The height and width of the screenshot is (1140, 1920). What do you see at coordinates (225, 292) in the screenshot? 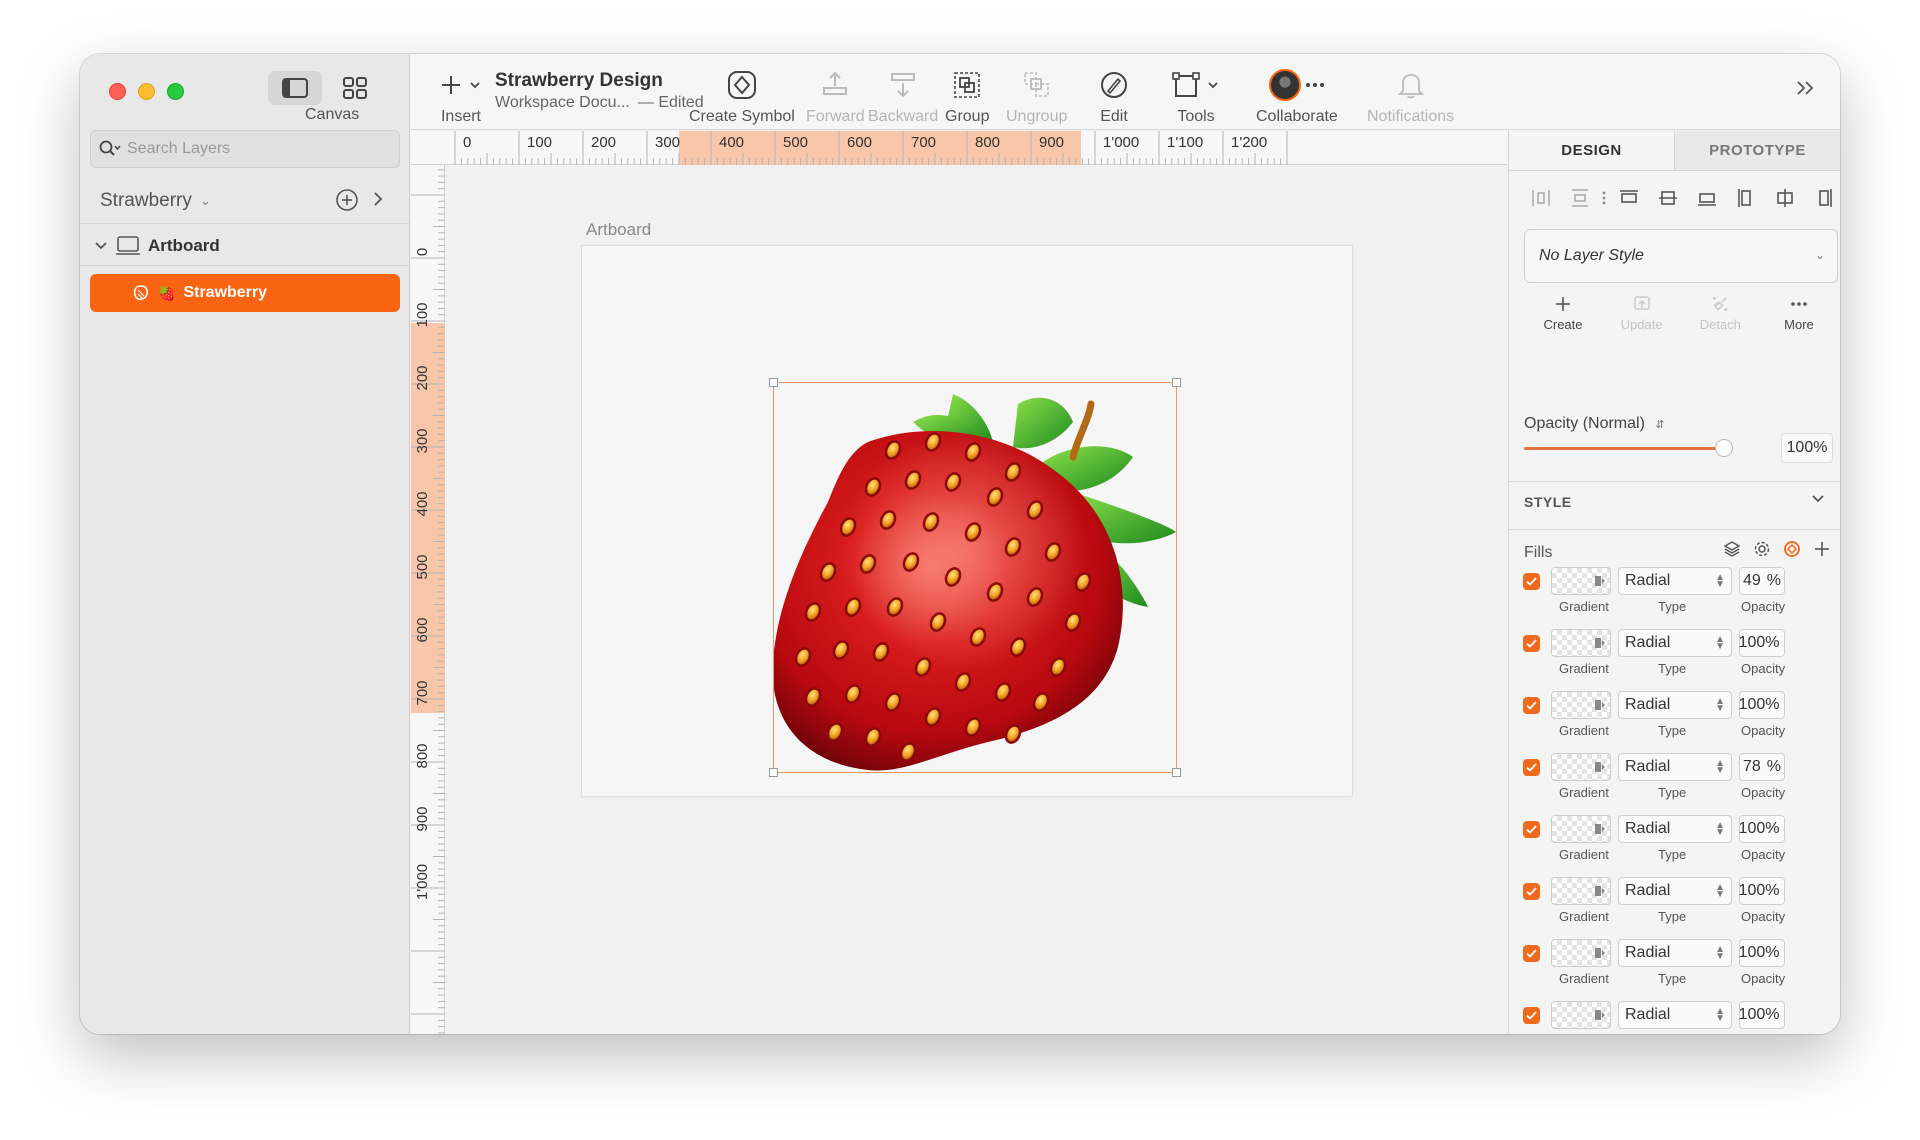
I see `layer-name: Strawberry` at bounding box center [225, 292].